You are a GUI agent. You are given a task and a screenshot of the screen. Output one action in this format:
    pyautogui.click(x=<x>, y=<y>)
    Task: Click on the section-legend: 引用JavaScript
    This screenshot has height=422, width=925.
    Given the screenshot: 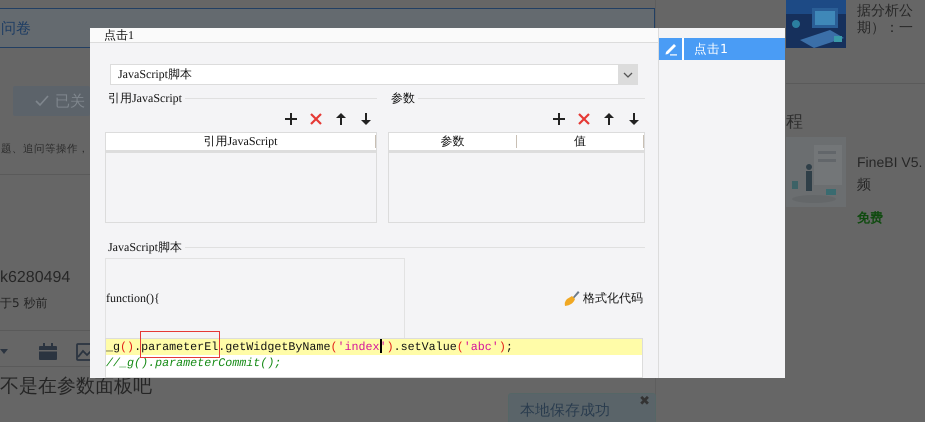 What is the action you would take?
    pyautogui.click(x=143, y=98)
    